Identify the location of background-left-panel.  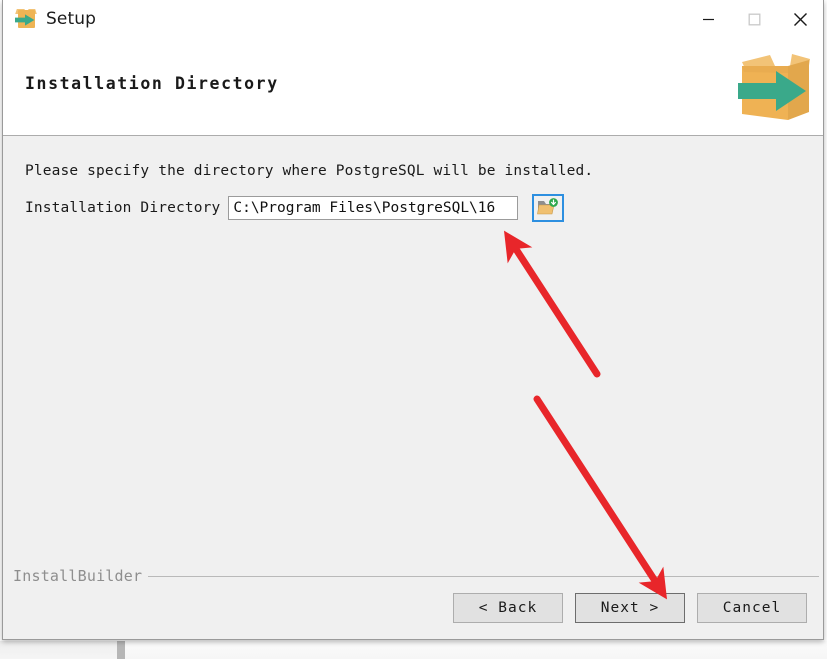
(58, 650).